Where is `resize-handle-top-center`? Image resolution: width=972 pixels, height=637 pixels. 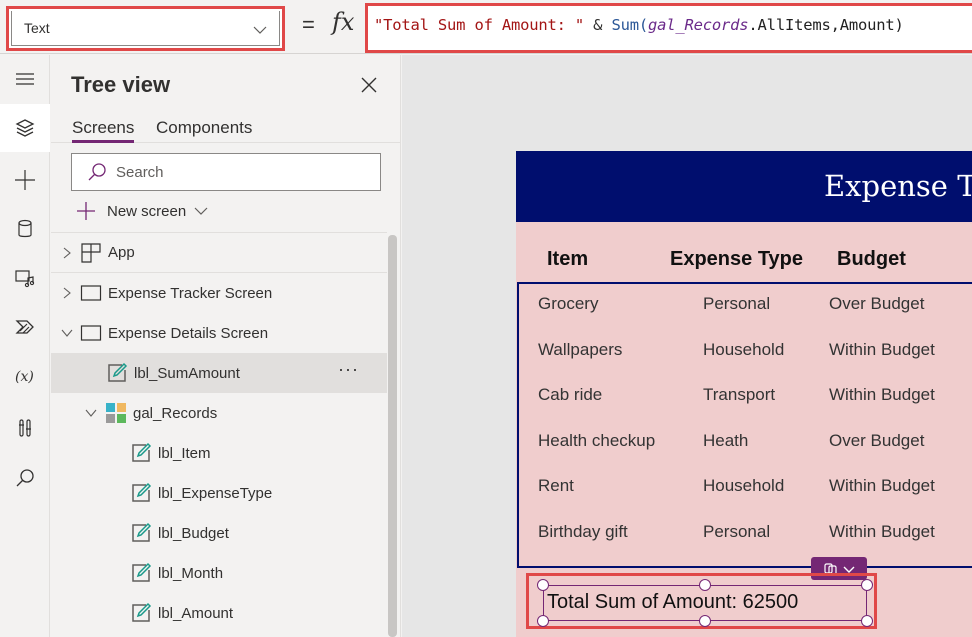 resize-handle-top-center is located at coordinates (705, 585).